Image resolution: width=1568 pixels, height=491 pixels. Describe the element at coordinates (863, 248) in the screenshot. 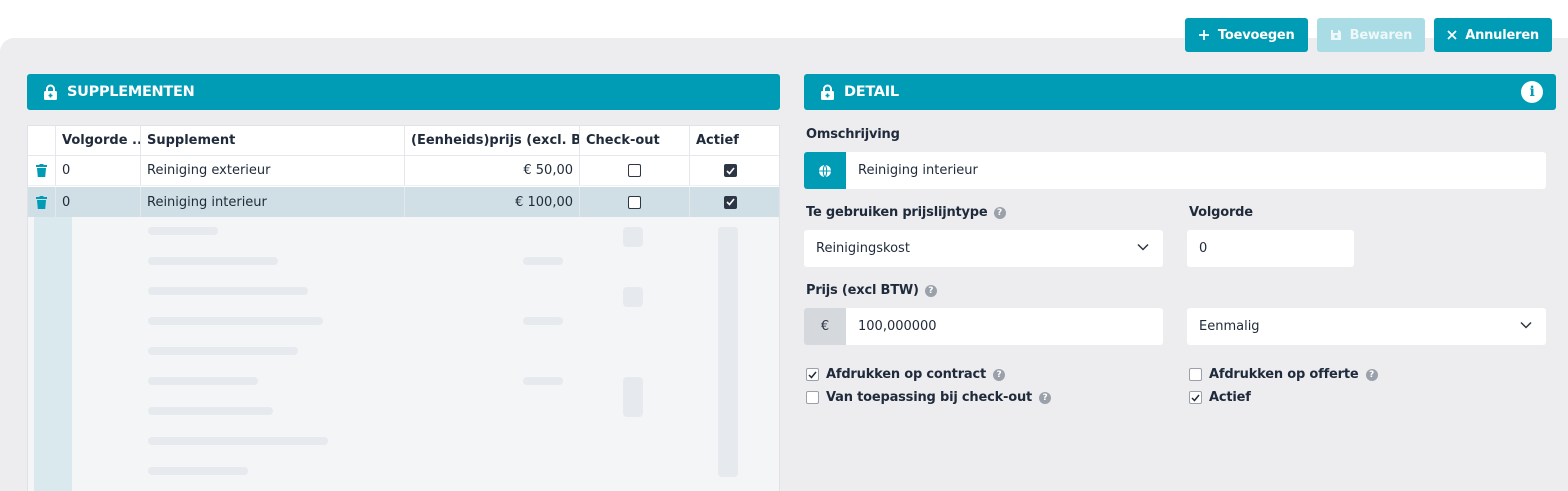

I see `price-line-type-value: Reinigingskost` at that location.